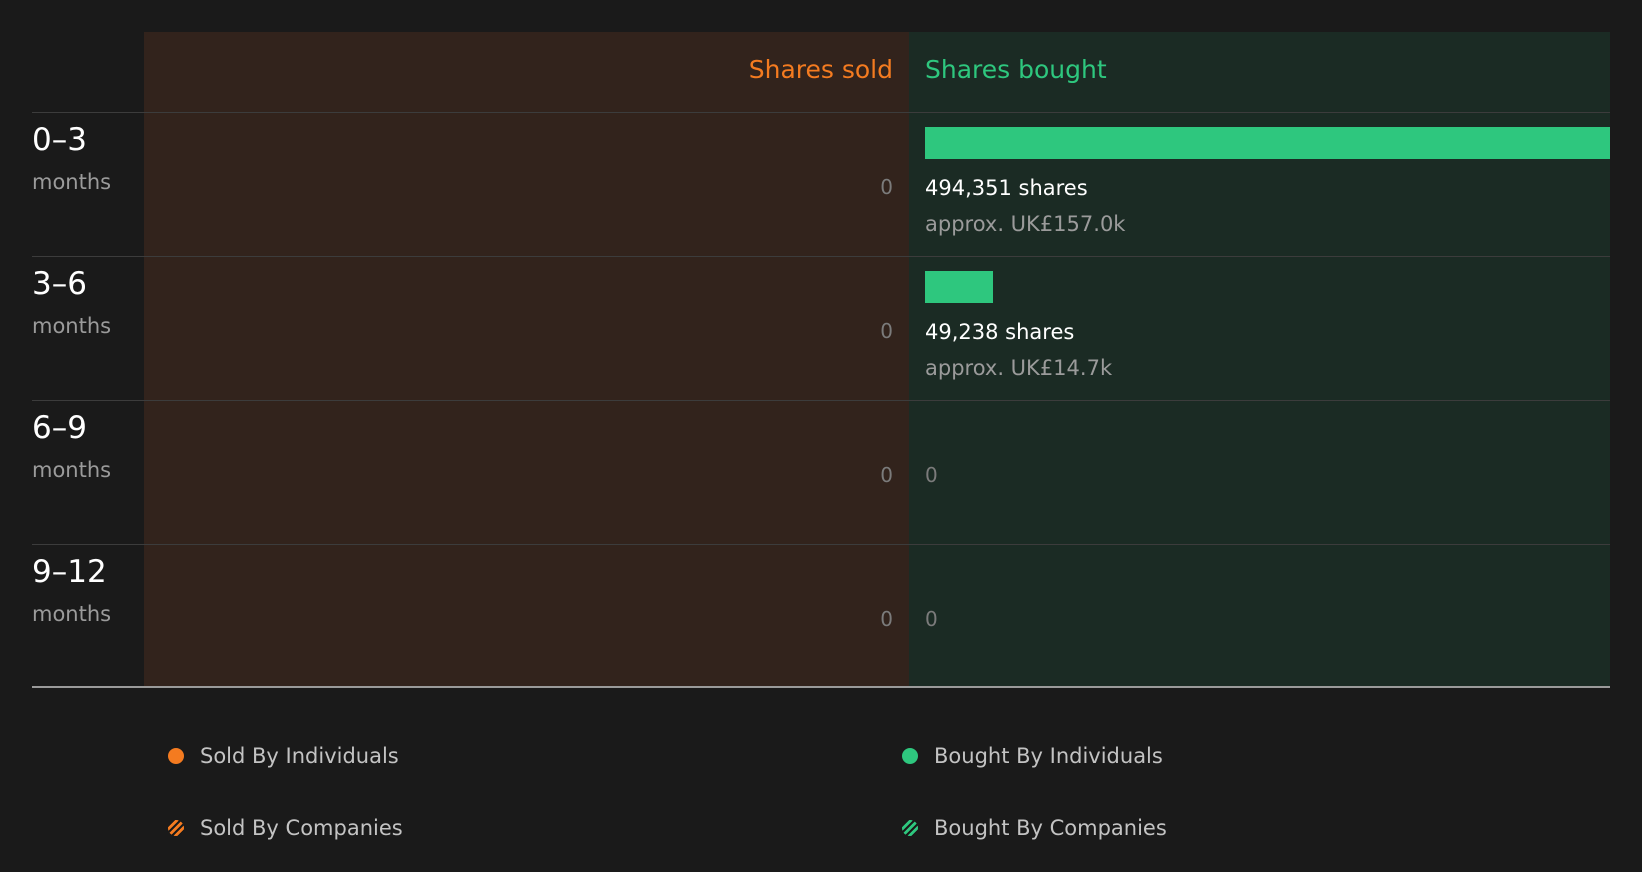 The image size is (1642, 872). What do you see at coordinates (1025, 224) in the screenshot?
I see `bought-value-label: approx. UK£157.0k` at bounding box center [1025, 224].